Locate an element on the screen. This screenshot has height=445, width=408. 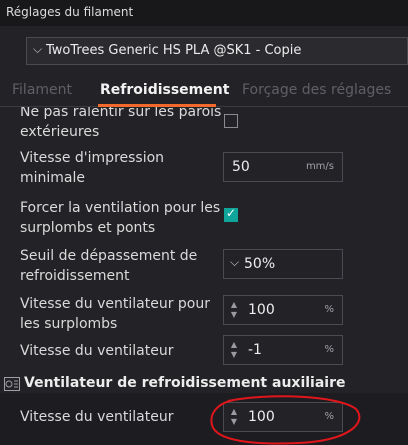
overhang-fan-speed-input: ▲ ▼ 100 % is located at coordinates (283, 310).